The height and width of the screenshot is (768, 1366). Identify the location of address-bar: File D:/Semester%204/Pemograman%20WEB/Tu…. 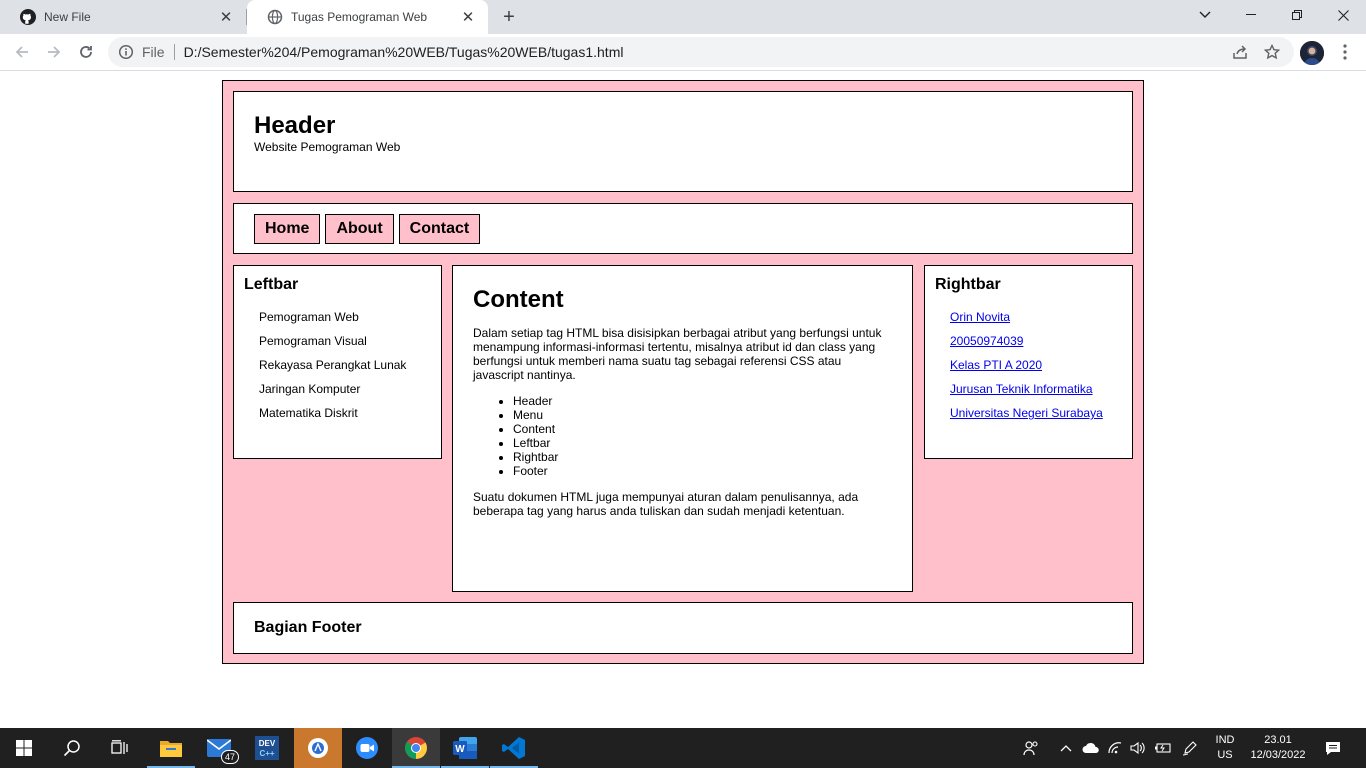
(701, 52).